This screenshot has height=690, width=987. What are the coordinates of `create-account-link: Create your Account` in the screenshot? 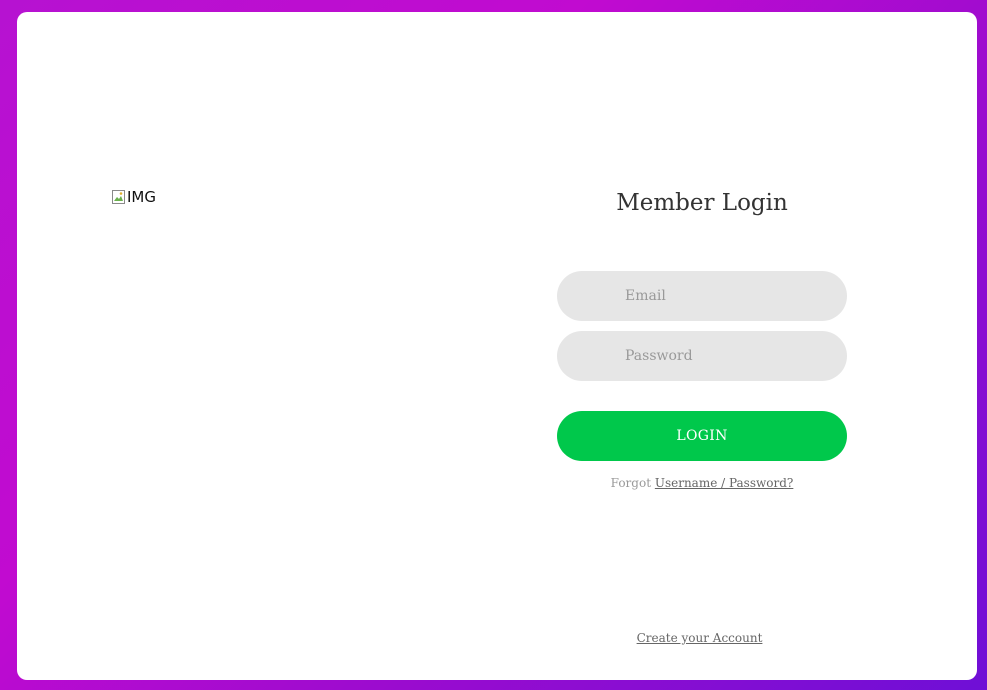 It's located at (700, 638).